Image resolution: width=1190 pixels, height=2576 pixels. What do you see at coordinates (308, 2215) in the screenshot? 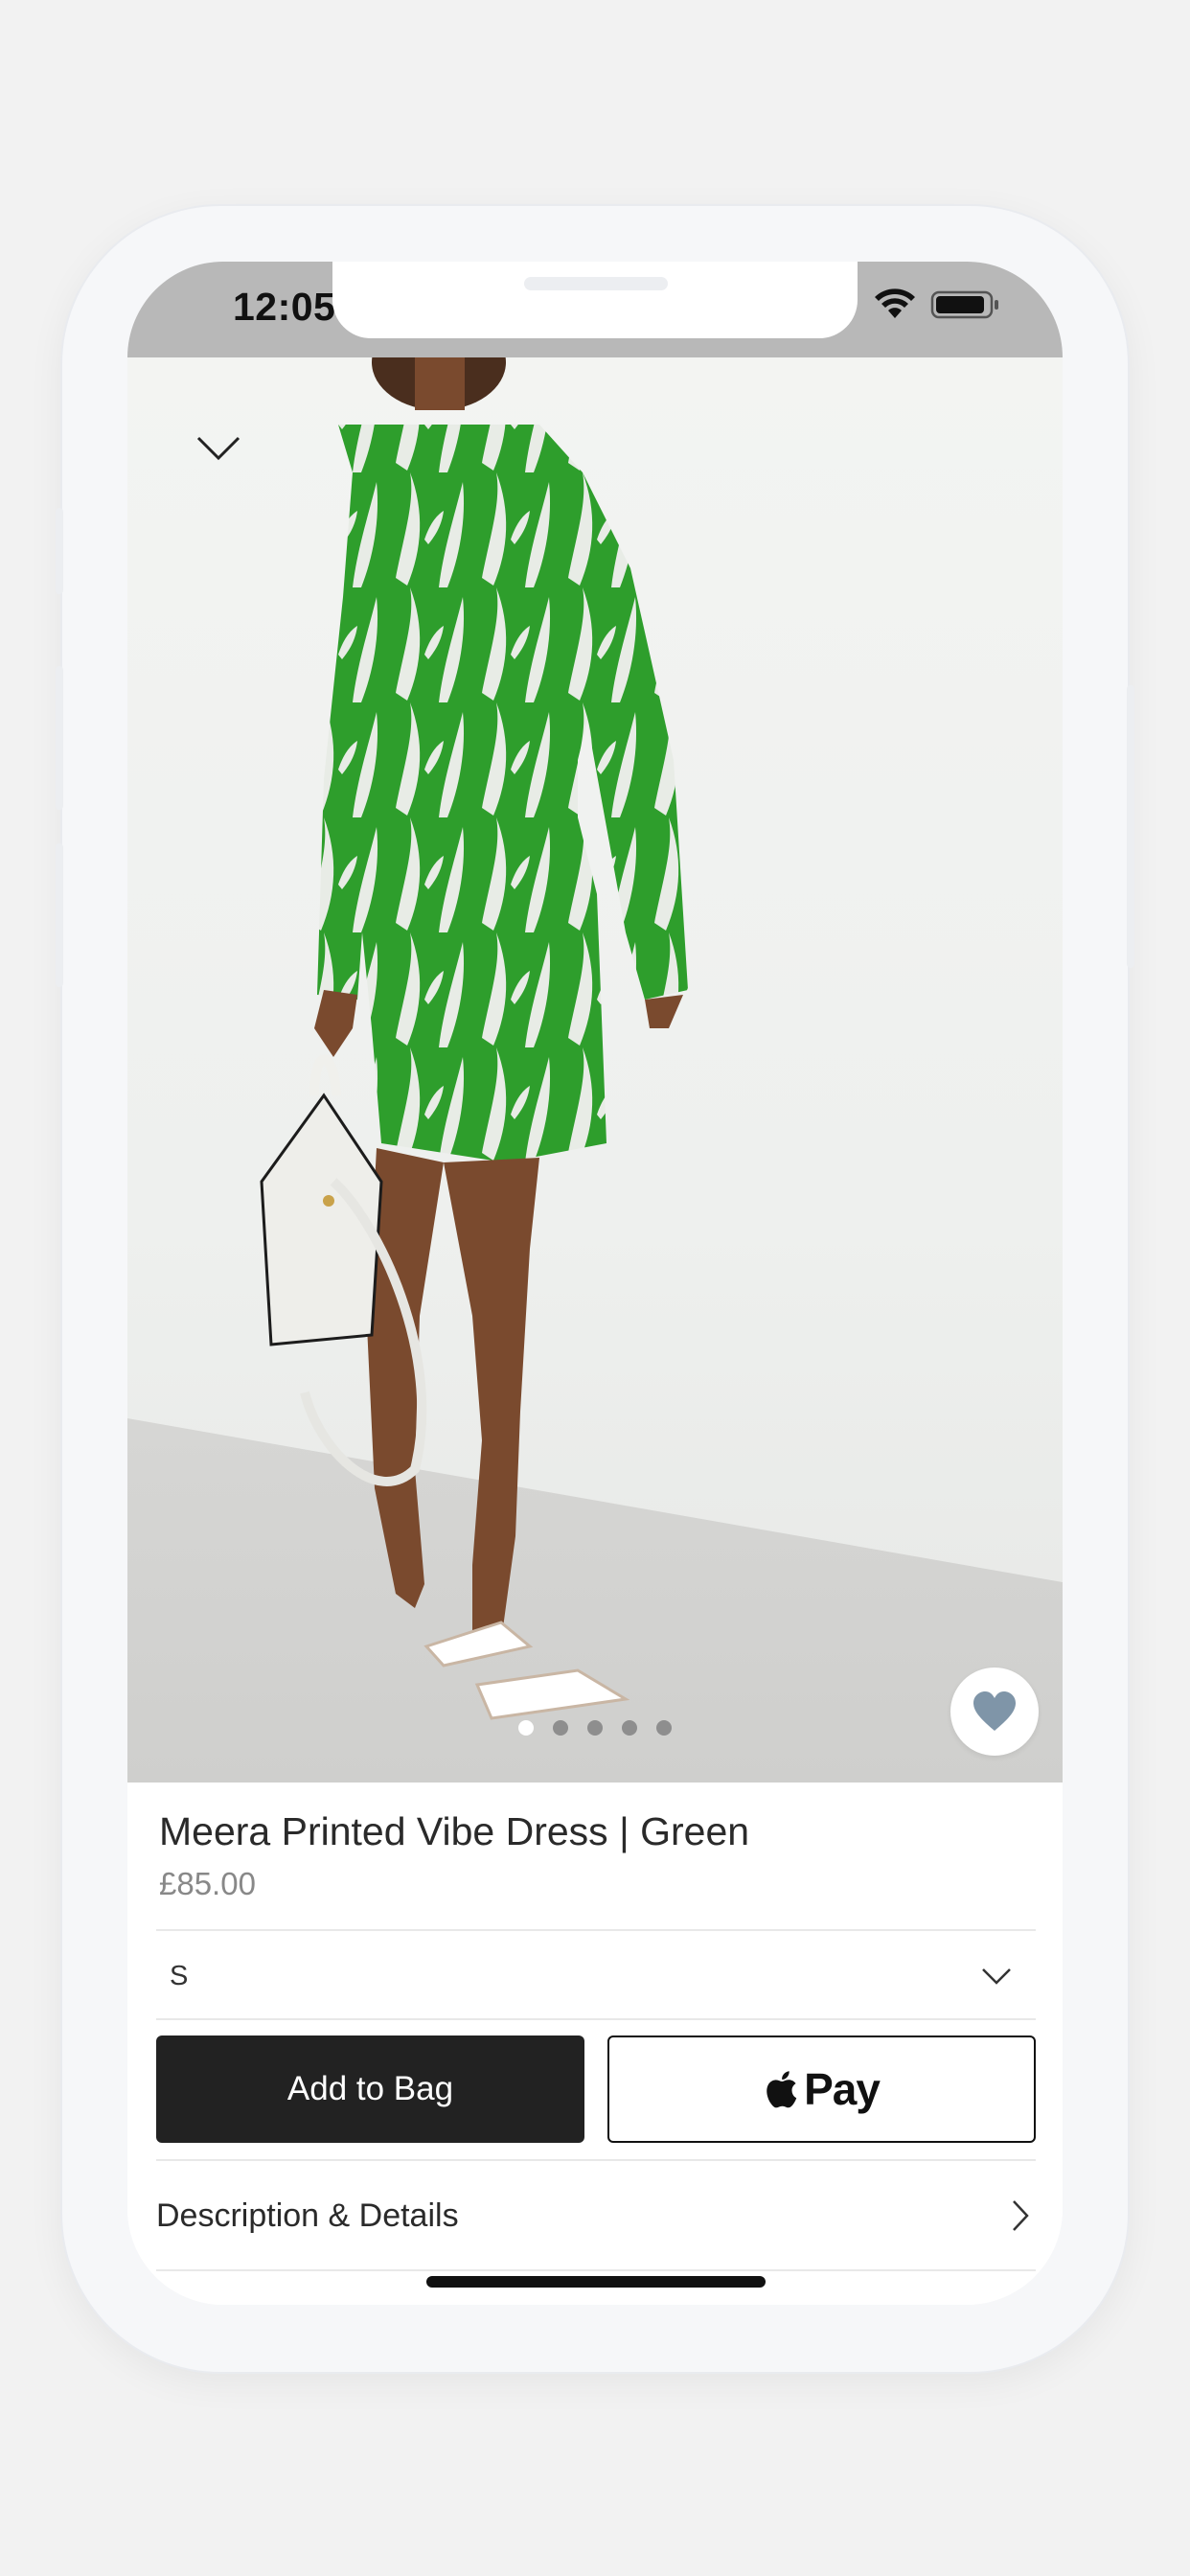
I see `description-details-label: Description & Details` at bounding box center [308, 2215].